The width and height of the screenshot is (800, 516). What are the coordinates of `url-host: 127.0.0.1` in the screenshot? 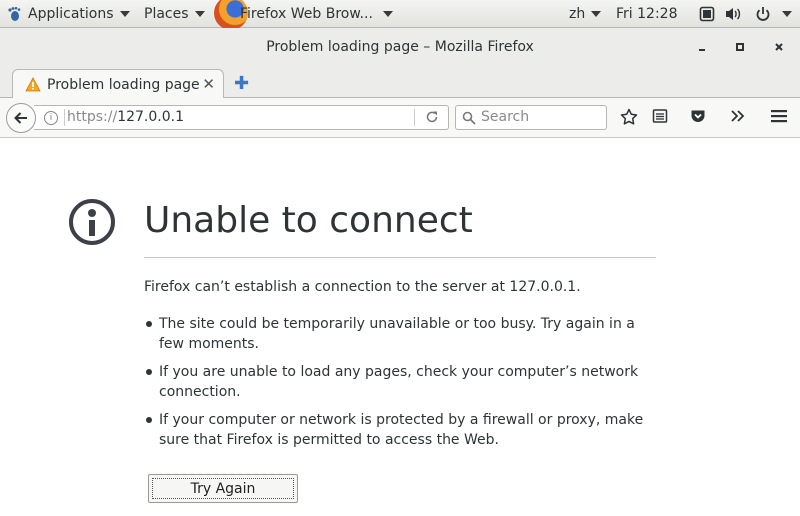 It's located at (150, 117).